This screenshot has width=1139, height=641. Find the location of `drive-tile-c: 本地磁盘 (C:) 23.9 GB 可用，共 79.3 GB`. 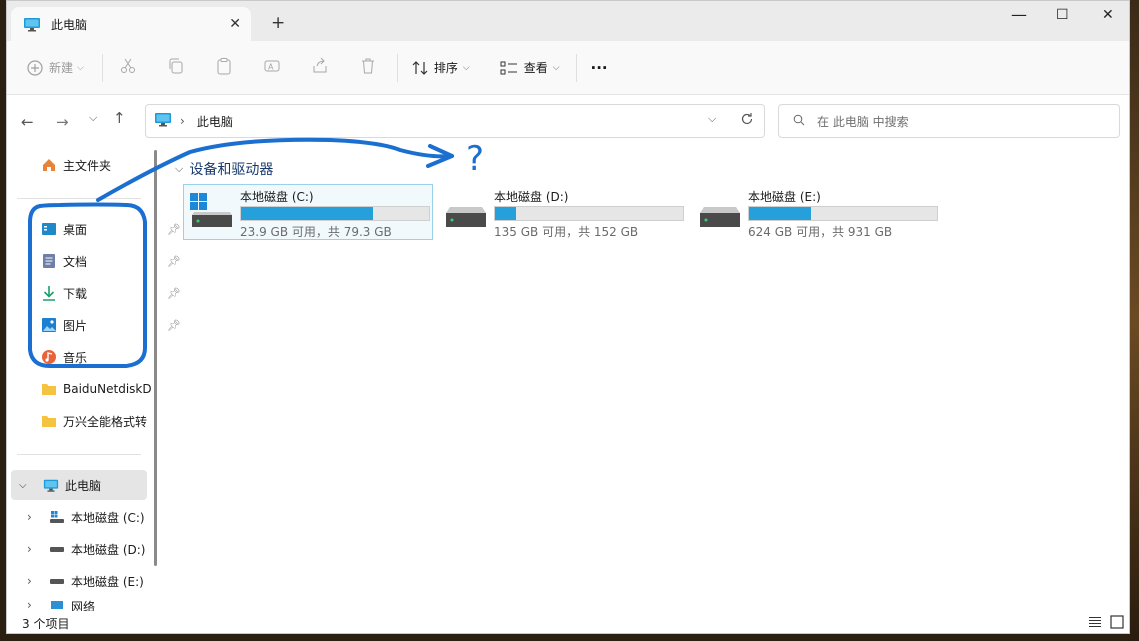

drive-tile-c: 本地磁盘 (C:) 23.9 GB 可用，共 79.3 GB is located at coordinates (308, 212).